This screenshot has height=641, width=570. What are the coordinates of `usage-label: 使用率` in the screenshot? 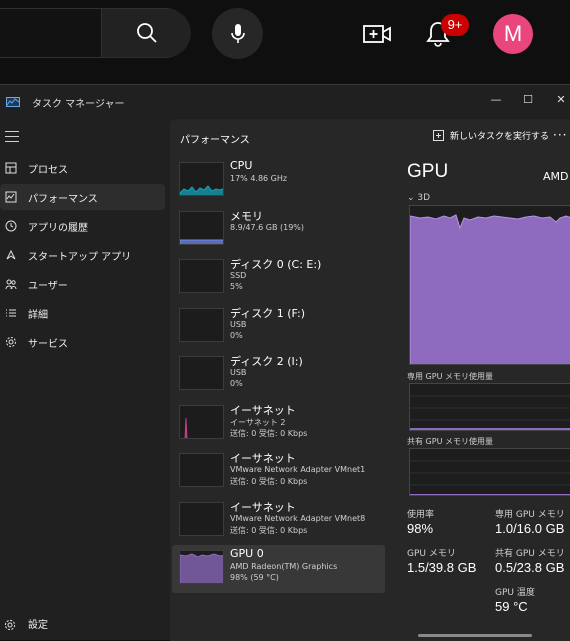 It's located at (421, 515).